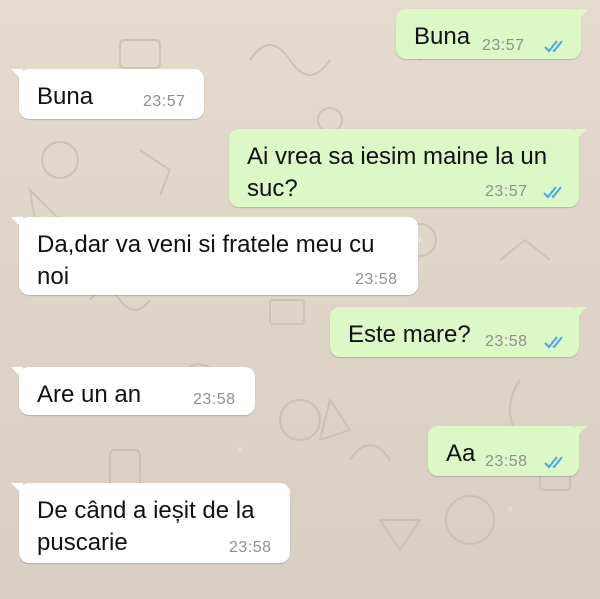  I want to click on message-bubble-outgoing: Buna 23:57, so click(492, 34).